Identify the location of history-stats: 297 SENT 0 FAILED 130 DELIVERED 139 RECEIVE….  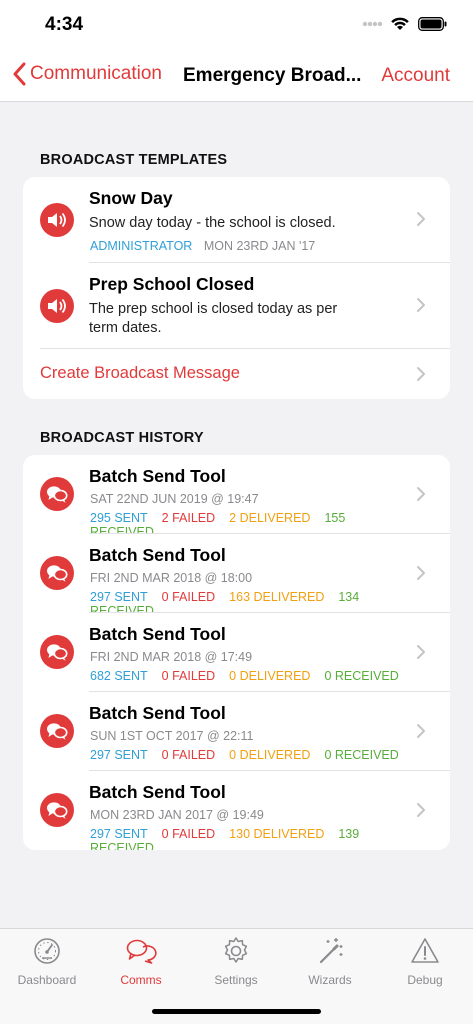
(250, 838).